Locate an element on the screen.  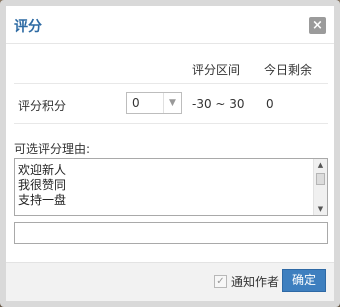
close-button: × is located at coordinates (317, 25).